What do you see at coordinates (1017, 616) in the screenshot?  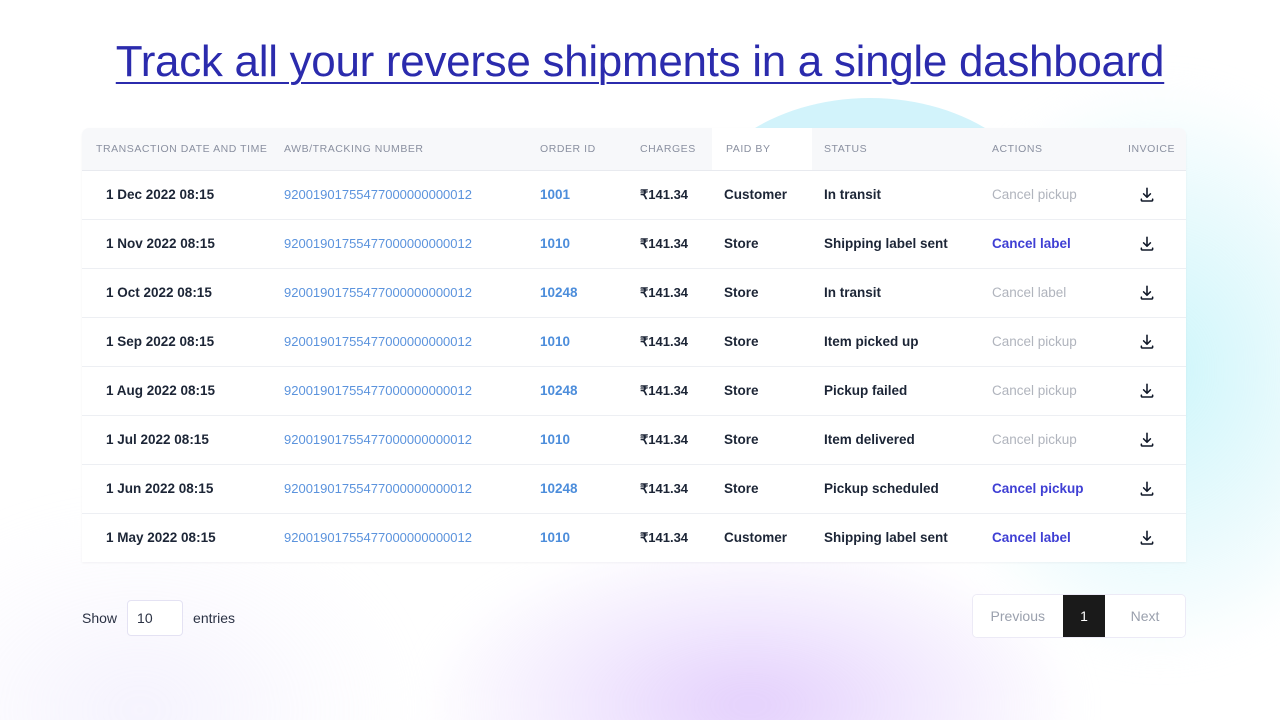 I see `previous-page-button: Previous` at bounding box center [1017, 616].